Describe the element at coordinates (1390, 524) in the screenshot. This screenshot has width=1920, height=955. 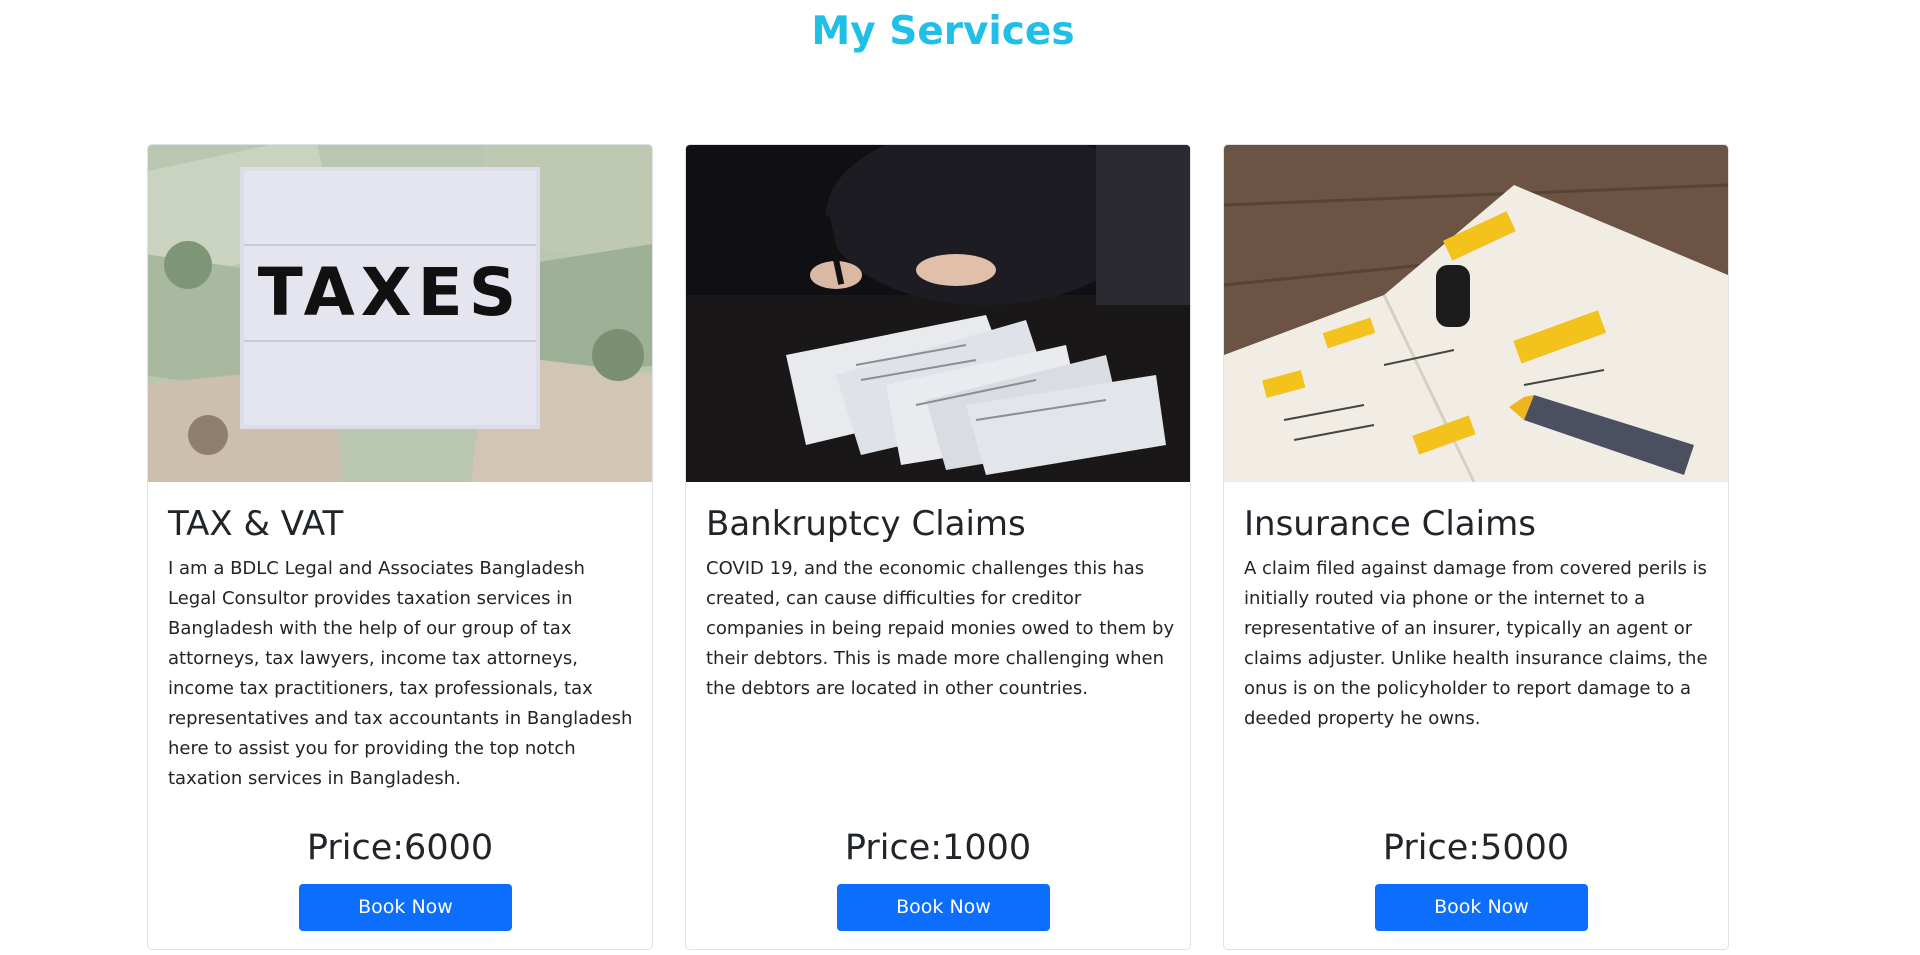
I see `card-title: Insurance Claims` at that location.